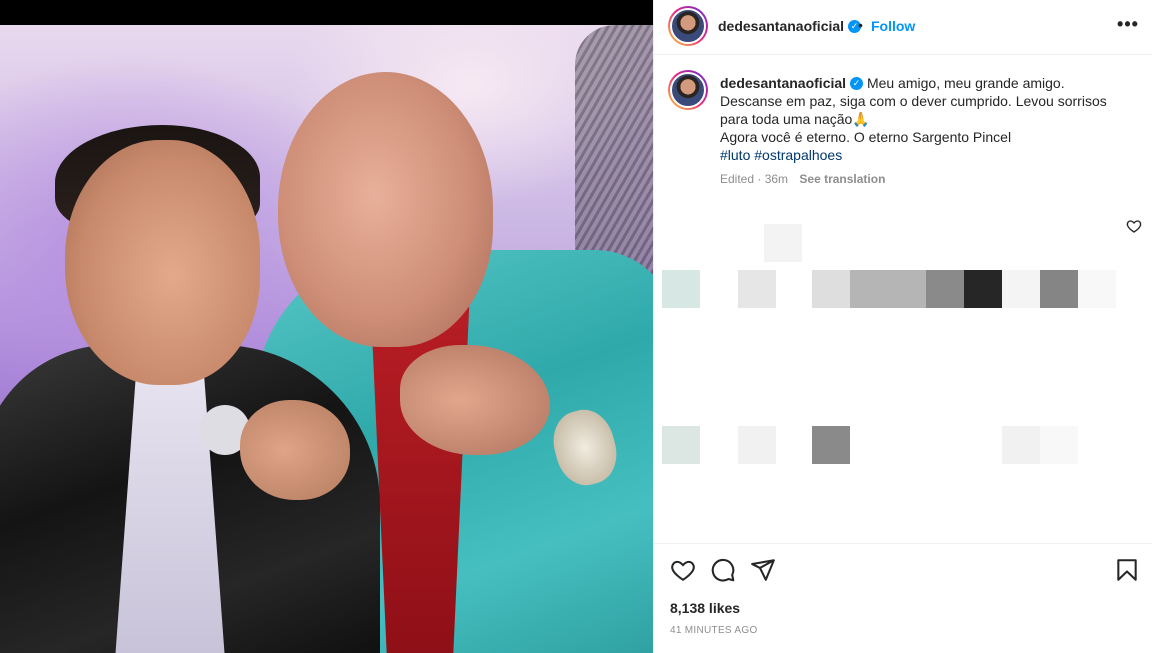 This screenshot has width=1152, height=653. Describe the element at coordinates (714, 630) in the screenshot. I see `post-timestamp: 41 MINUTES AGO` at that location.